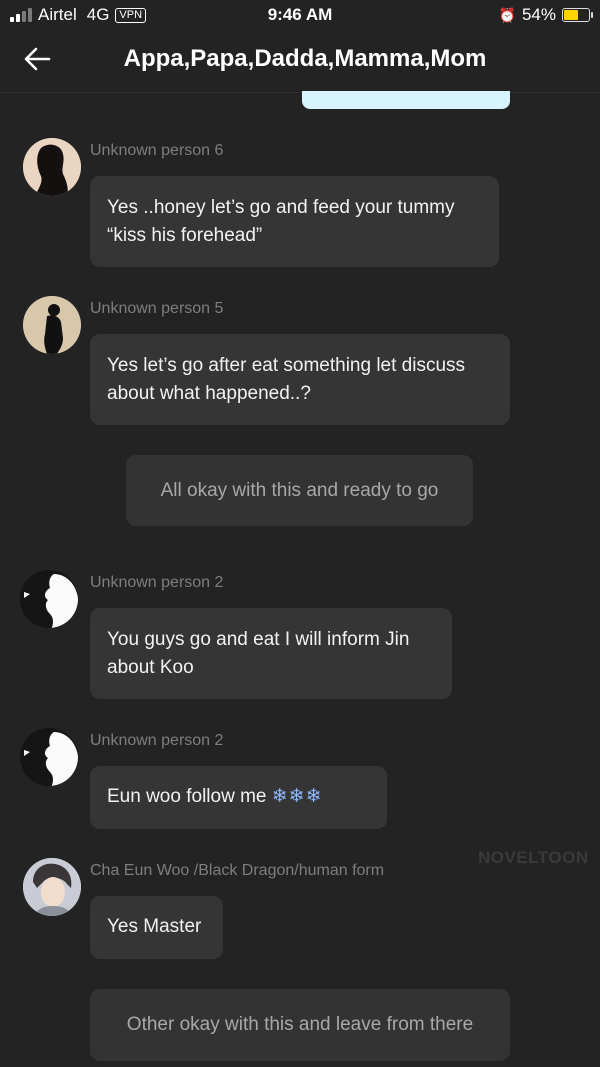 The height and width of the screenshot is (1067, 600). Describe the element at coordinates (299, 490) in the screenshot. I see `system-message: All okay with this and ready to go` at that location.